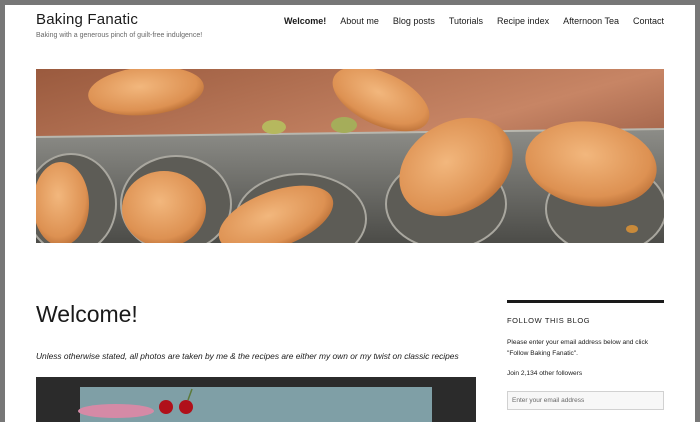 The height and width of the screenshot is (422, 700). Describe the element at coordinates (87, 314) in the screenshot. I see `page-title: Welcome!` at that location.